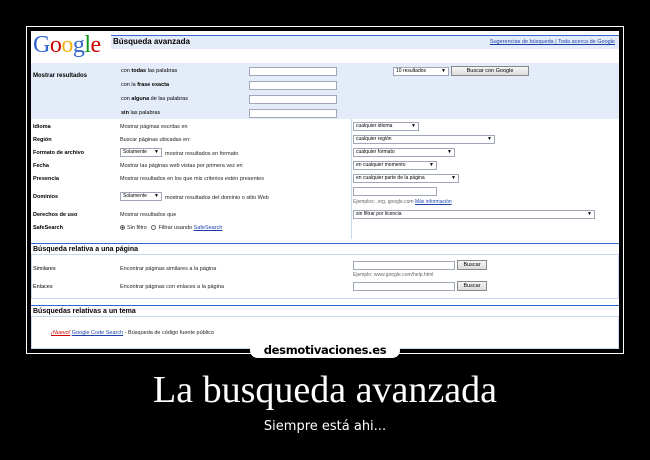 The width and height of the screenshot is (650, 460). Describe the element at coordinates (424, 139) in the screenshot. I see `region-select: cualquier región ▼` at that location.